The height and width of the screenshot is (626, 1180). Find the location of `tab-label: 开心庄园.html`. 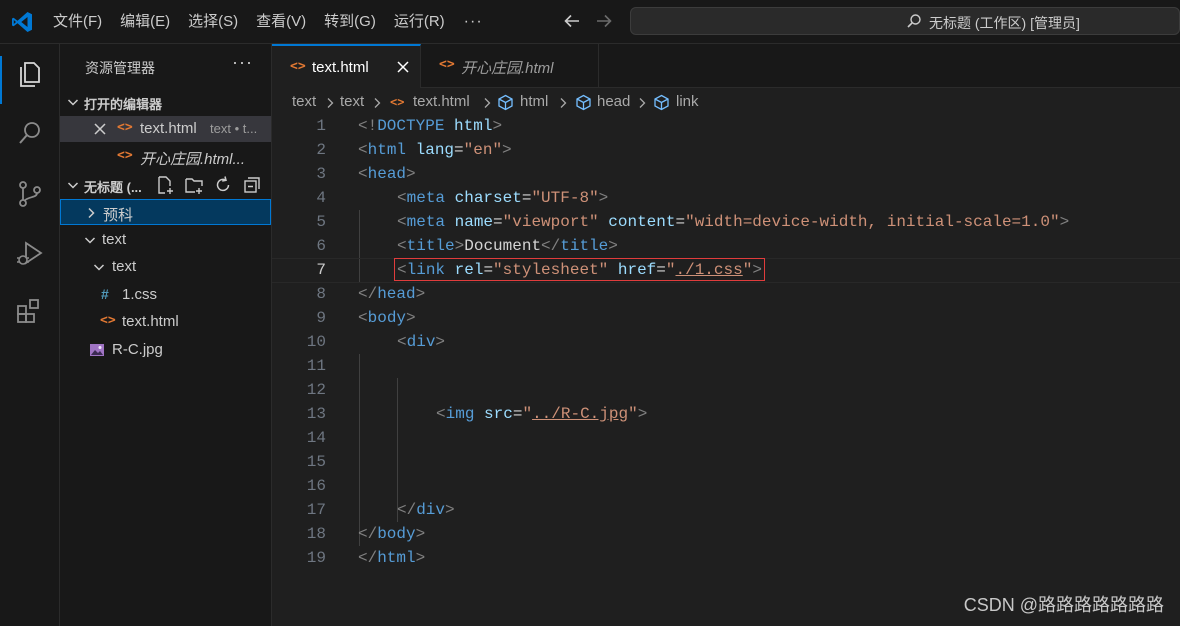

tab-label: 开心庄园.html is located at coordinates (507, 68).